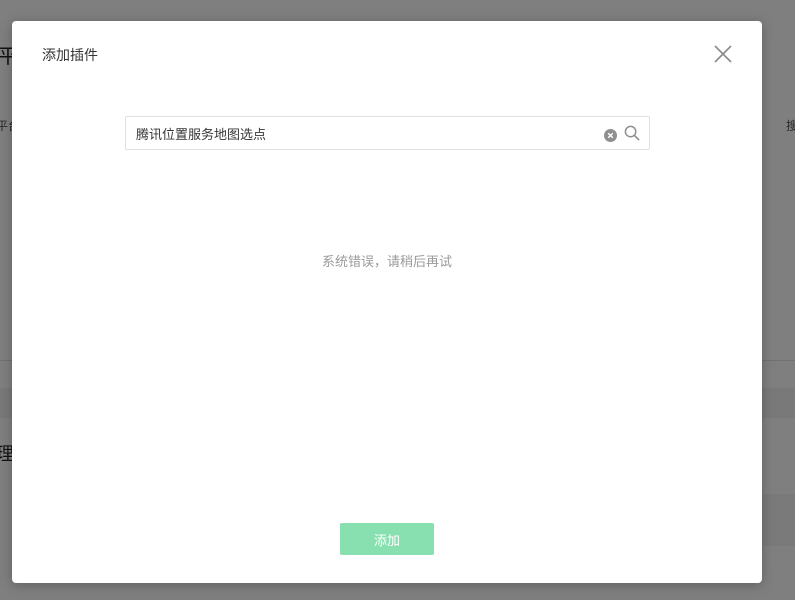 The width and height of the screenshot is (795, 600). What do you see at coordinates (70, 56) in the screenshot?
I see `dialog-title: 添加插件` at bounding box center [70, 56].